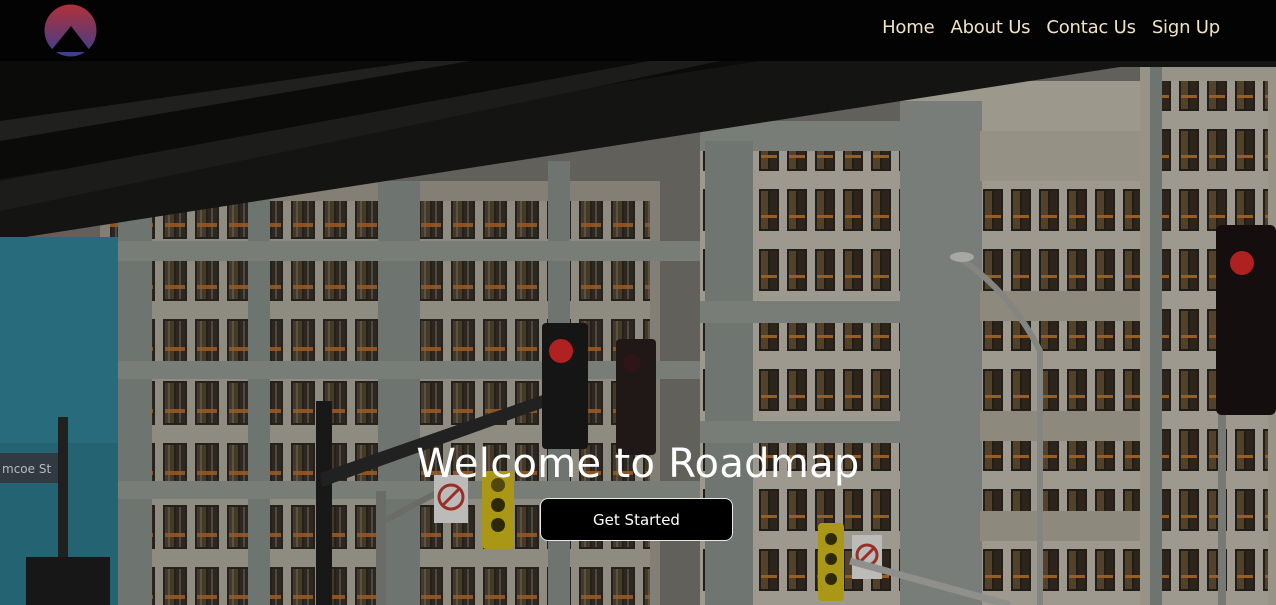  Describe the element at coordinates (990, 27) in the screenshot. I see `nav-about-link: About Us` at that location.